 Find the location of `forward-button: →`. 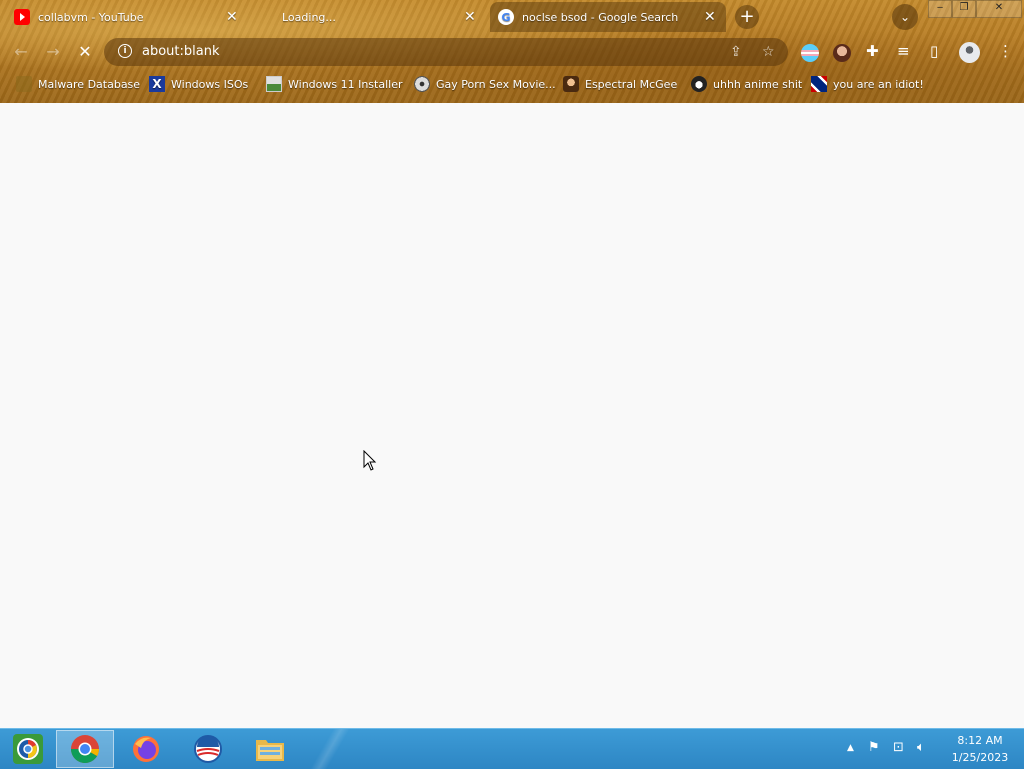

forward-button: → is located at coordinates (53, 52).